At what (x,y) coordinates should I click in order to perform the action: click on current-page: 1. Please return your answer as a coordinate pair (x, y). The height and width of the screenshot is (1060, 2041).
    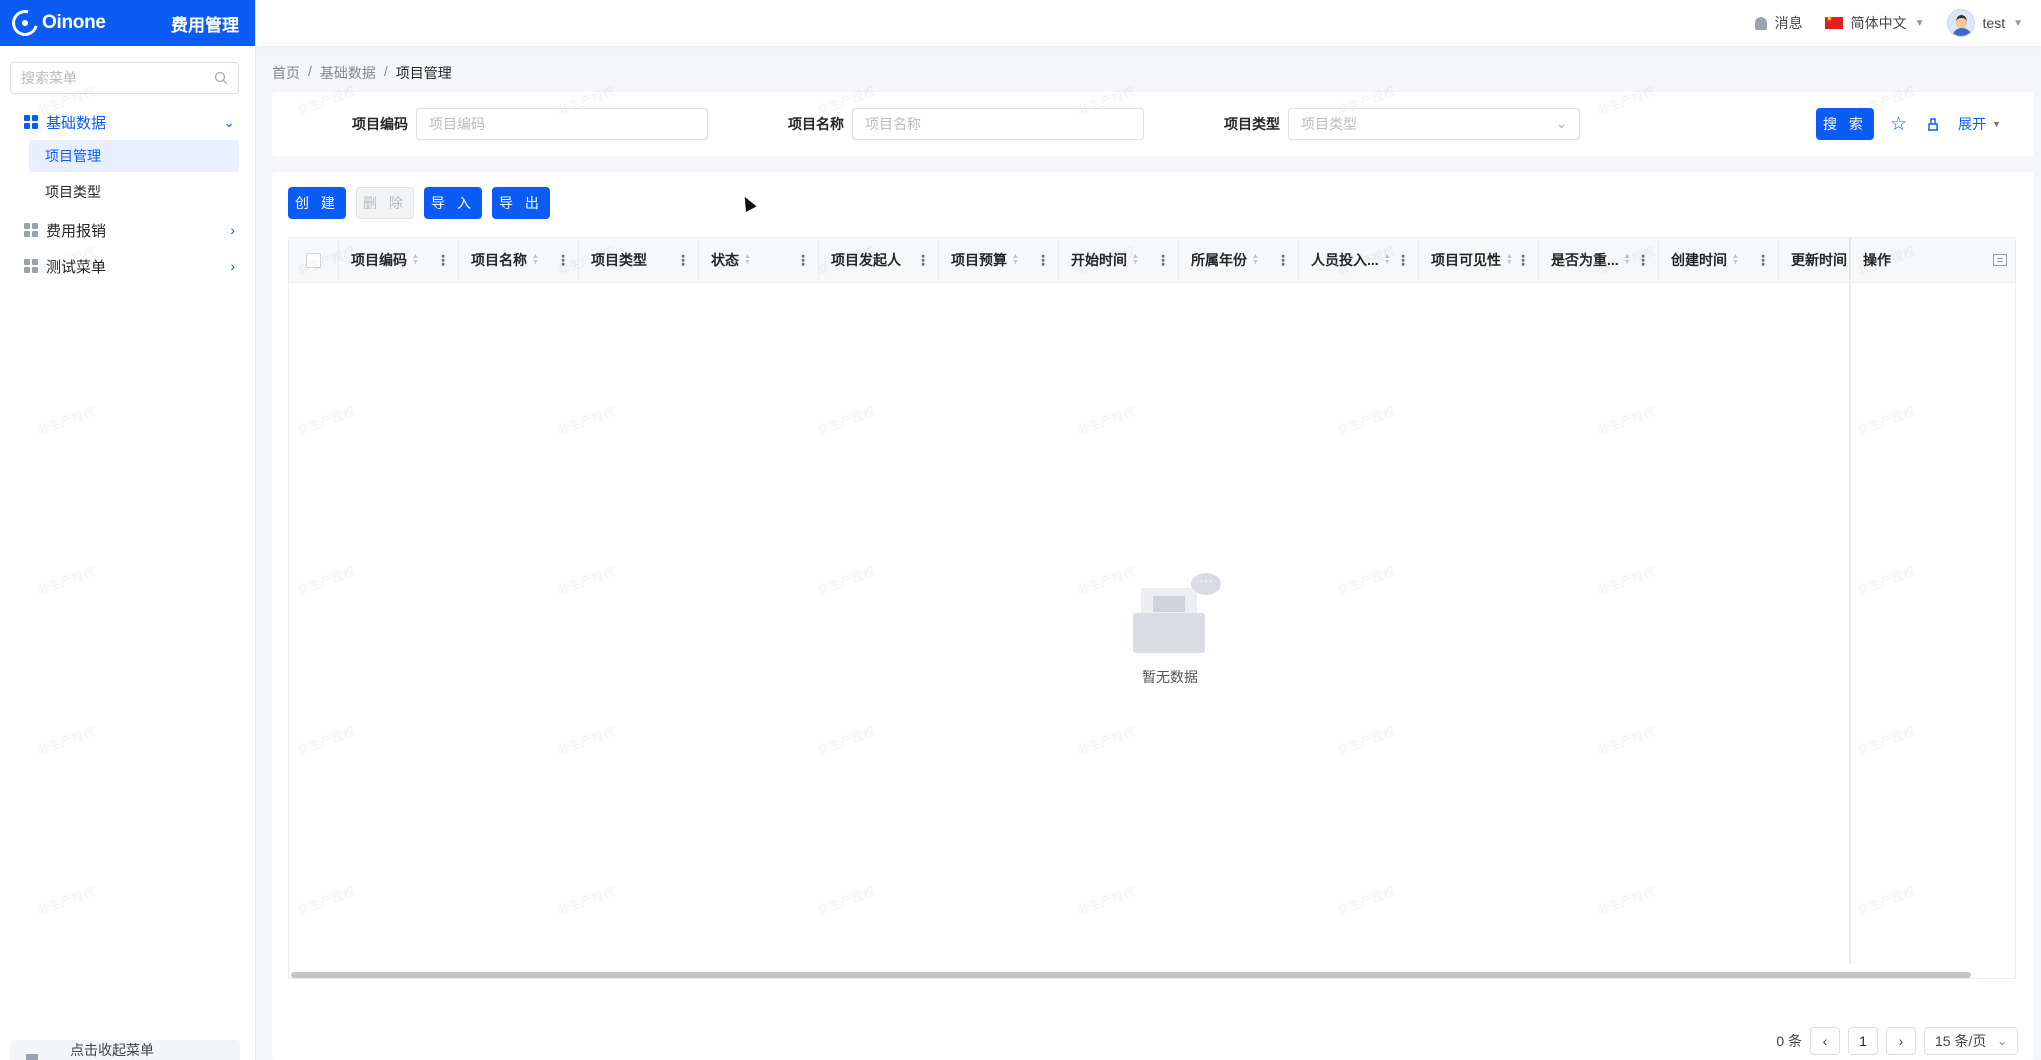
    Looking at the image, I should click on (1863, 1041).